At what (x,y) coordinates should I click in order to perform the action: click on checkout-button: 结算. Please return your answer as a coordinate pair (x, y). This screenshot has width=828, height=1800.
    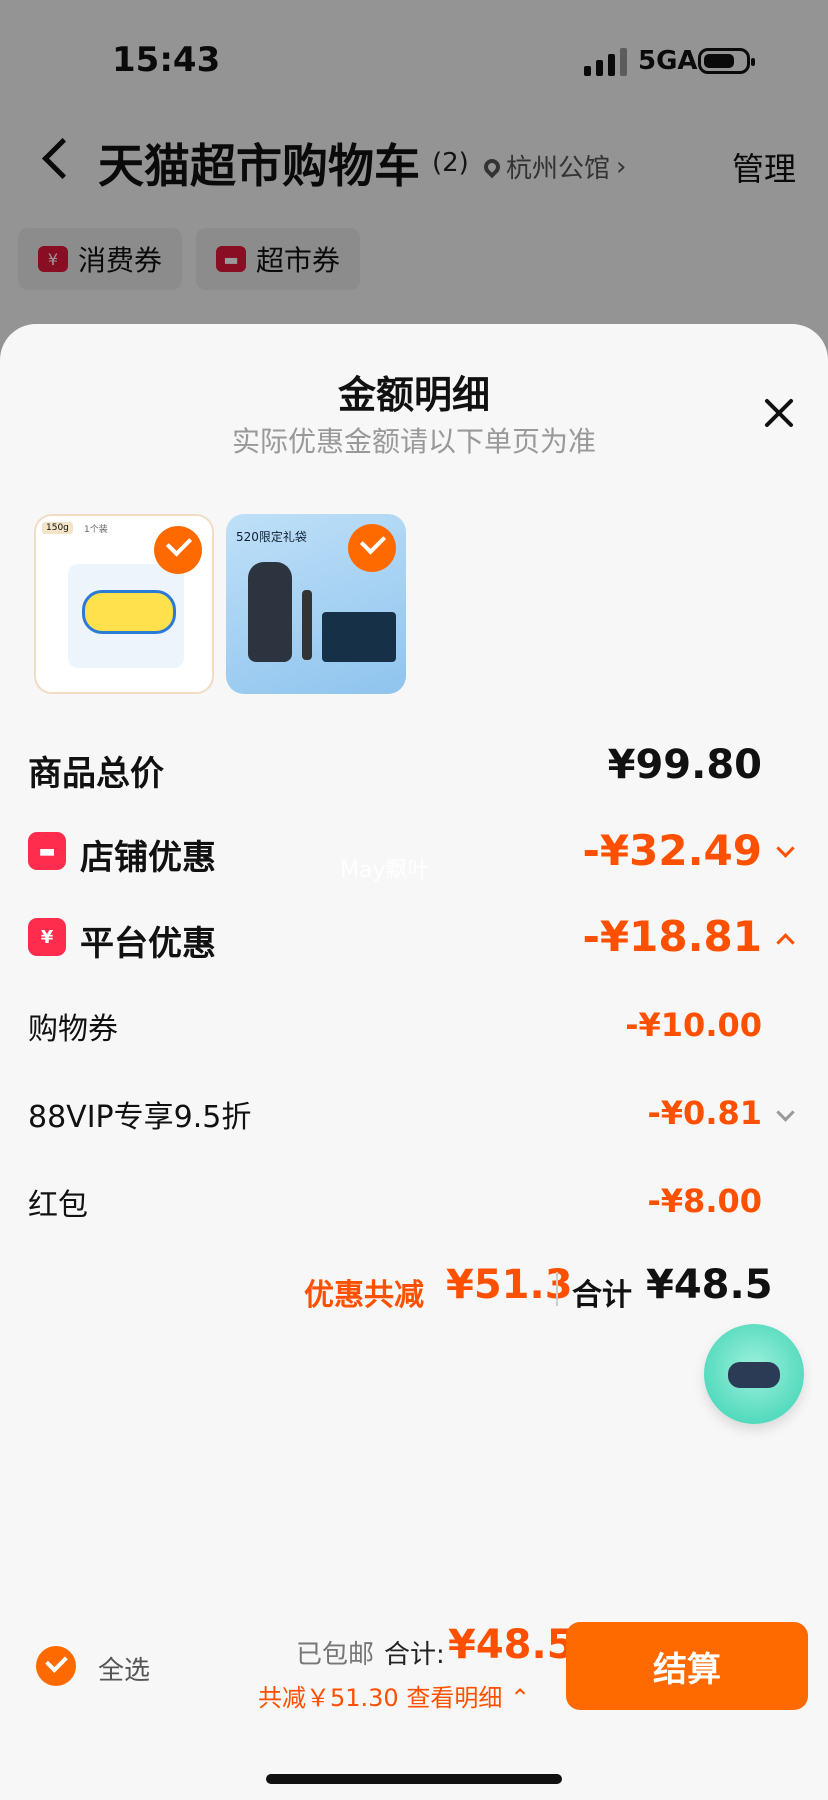
    Looking at the image, I should click on (687, 1666).